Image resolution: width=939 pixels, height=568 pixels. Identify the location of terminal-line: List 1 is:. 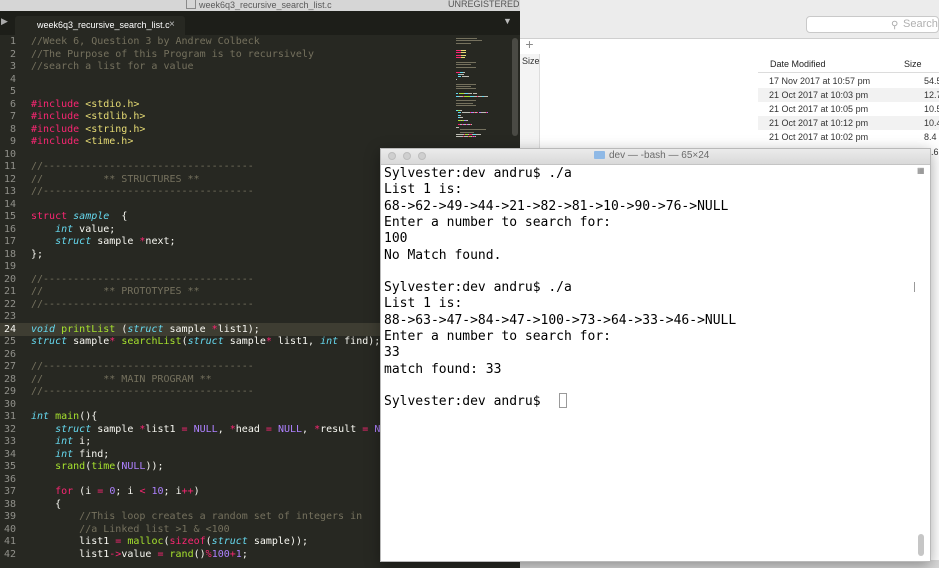
(423, 190).